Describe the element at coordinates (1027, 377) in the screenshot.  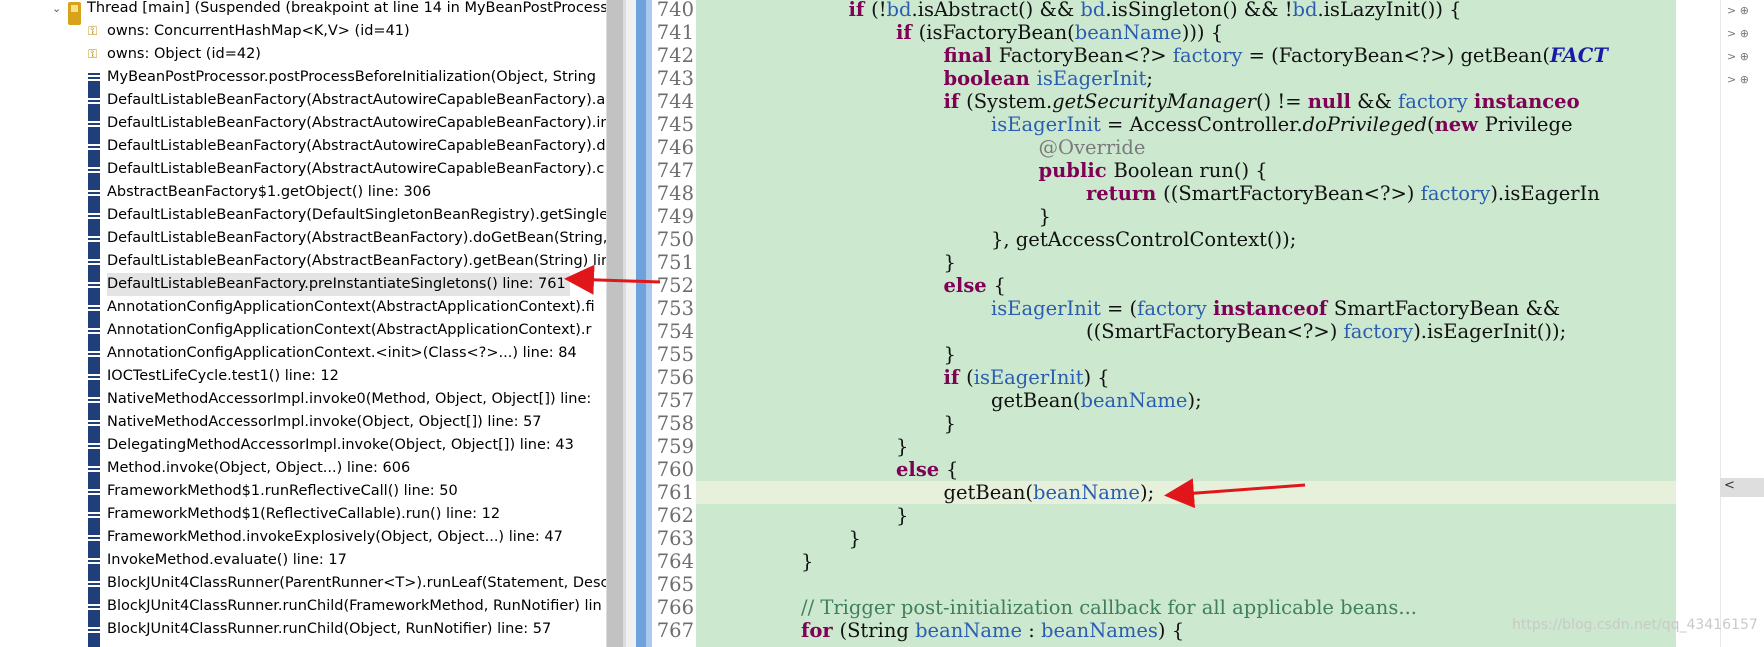
I see `code-line: if (isEagerInit) {` at that location.